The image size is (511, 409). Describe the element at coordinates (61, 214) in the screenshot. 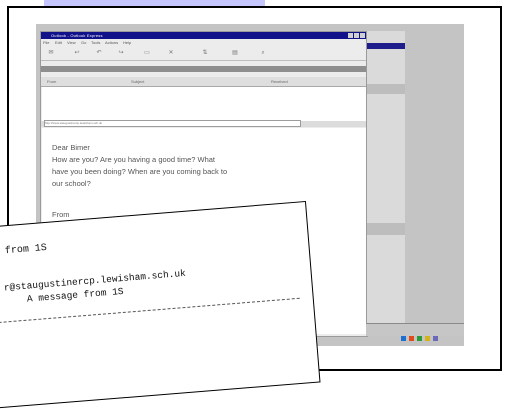

I see `message-sign-off: From` at that location.